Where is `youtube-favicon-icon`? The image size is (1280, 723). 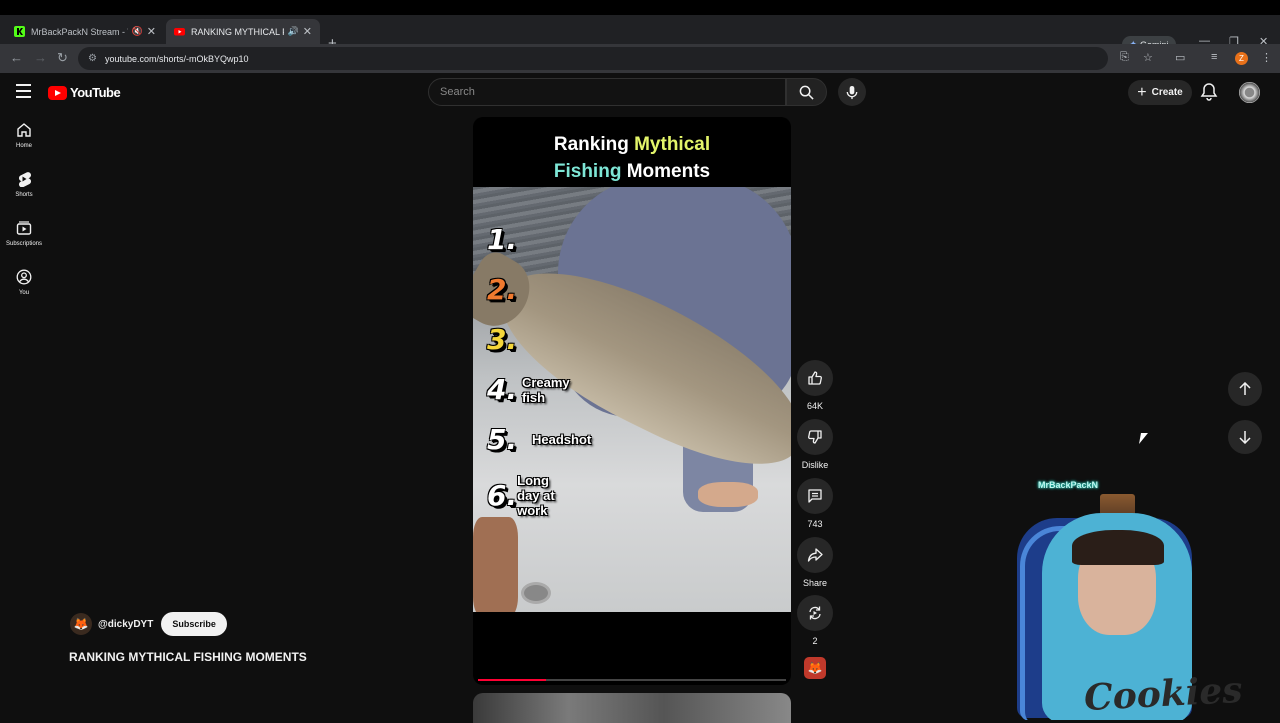 youtube-favicon-icon is located at coordinates (179, 32).